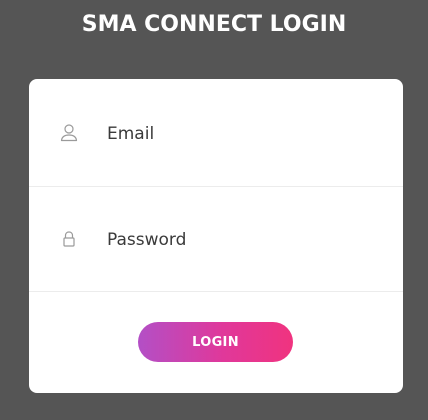 This screenshot has width=428, height=420. What do you see at coordinates (237, 134) in the screenshot?
I see `email-field` at bounding box center [237, 134].